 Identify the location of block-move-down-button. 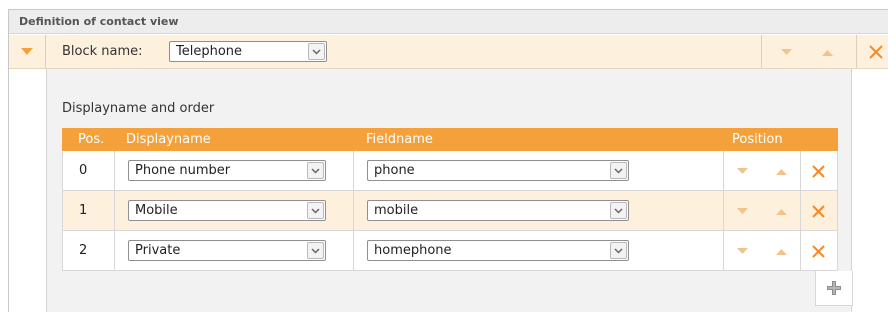
(786, 52).